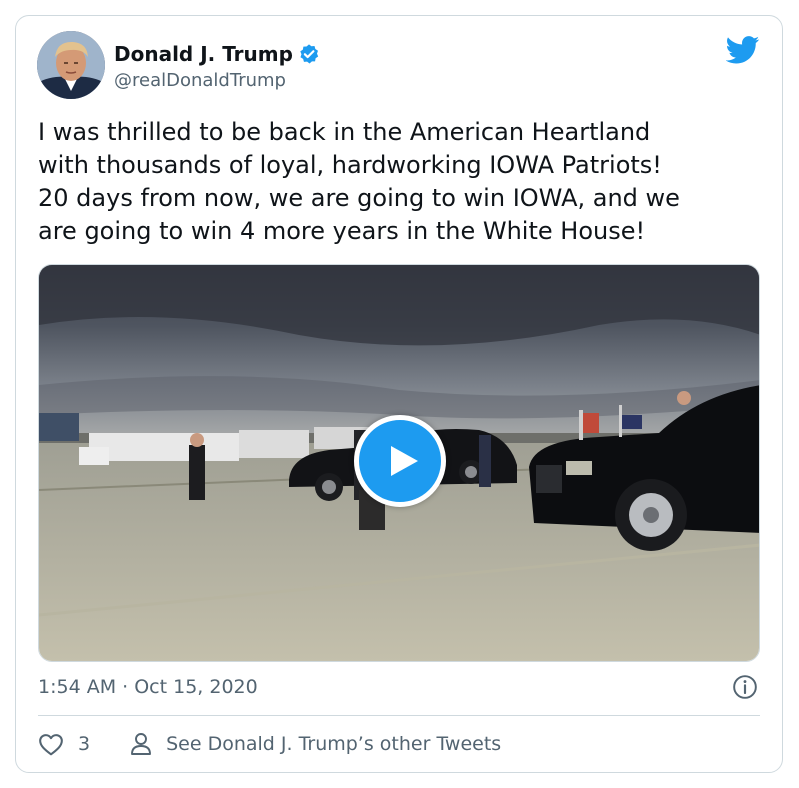  What do you see at coordinates (309, 54) in the screenshot?
I see `verified-badge-icon` at bounding box center [309, 54].